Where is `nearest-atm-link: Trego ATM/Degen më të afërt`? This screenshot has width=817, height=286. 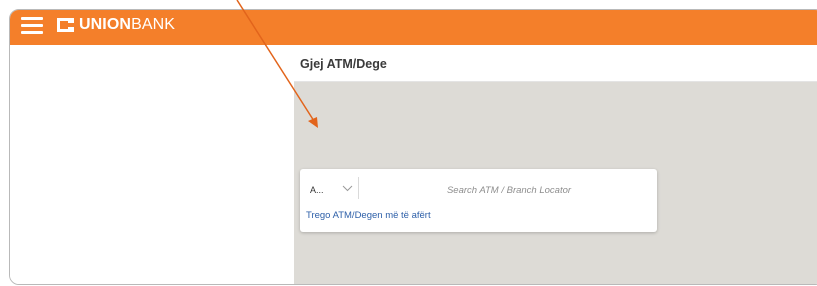 nearest-atm-link: Trego ATM/Degen më të afërt is located at coordinates (368, 215).